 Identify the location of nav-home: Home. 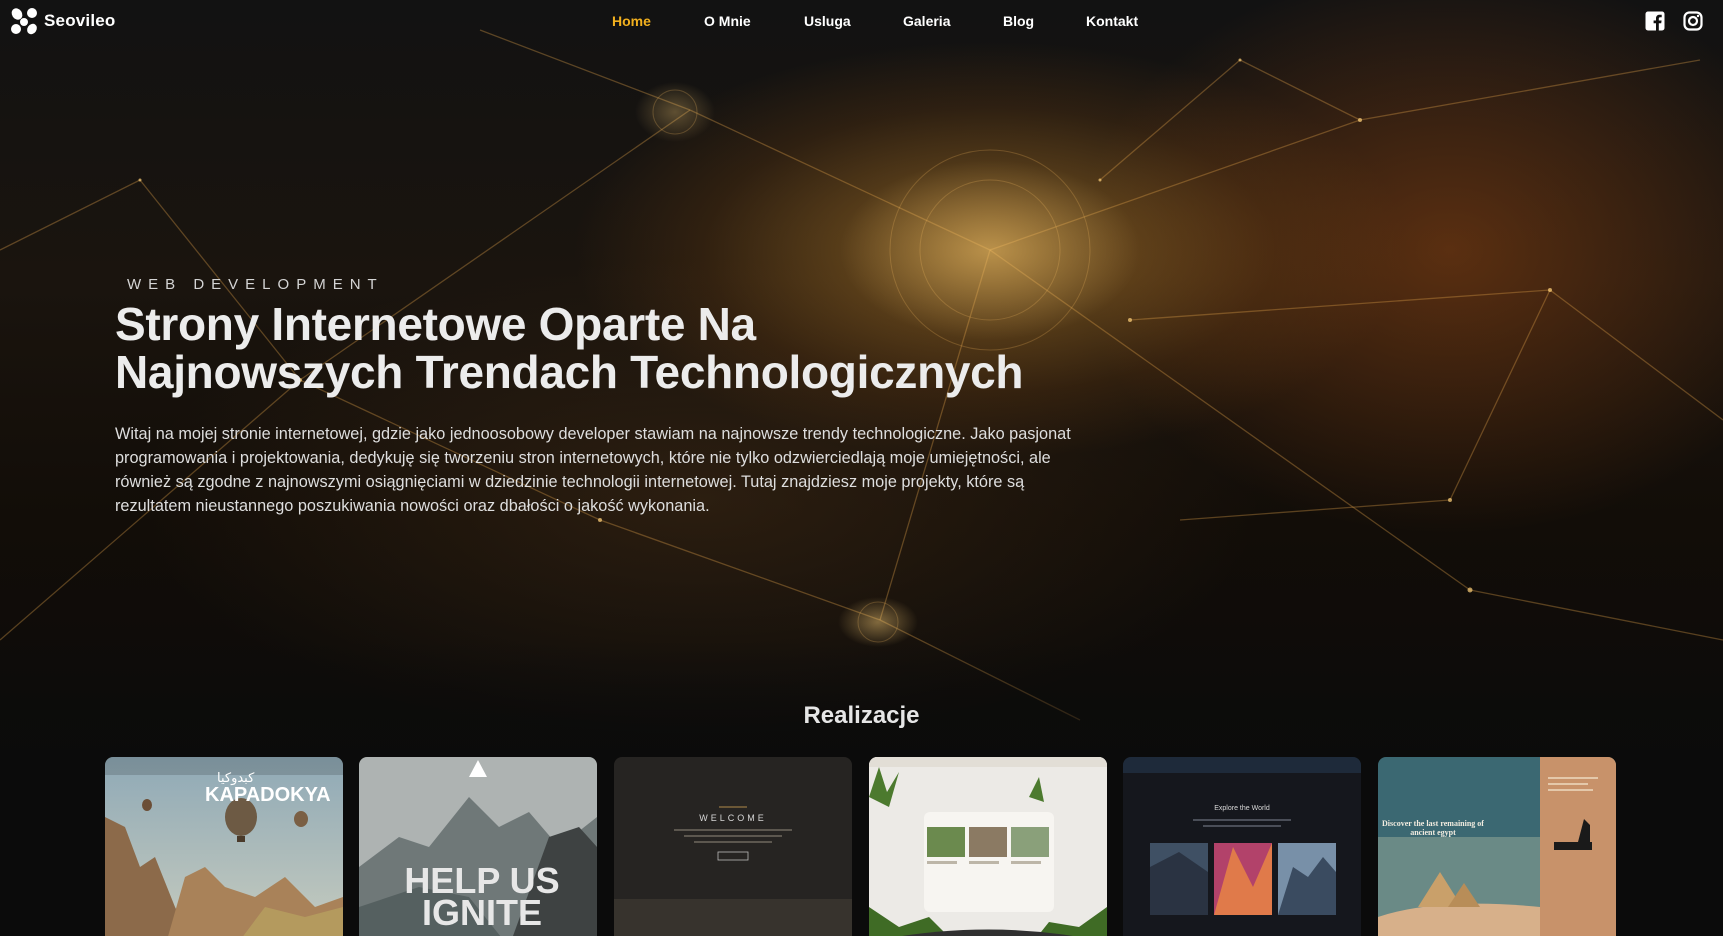
(631, 21).